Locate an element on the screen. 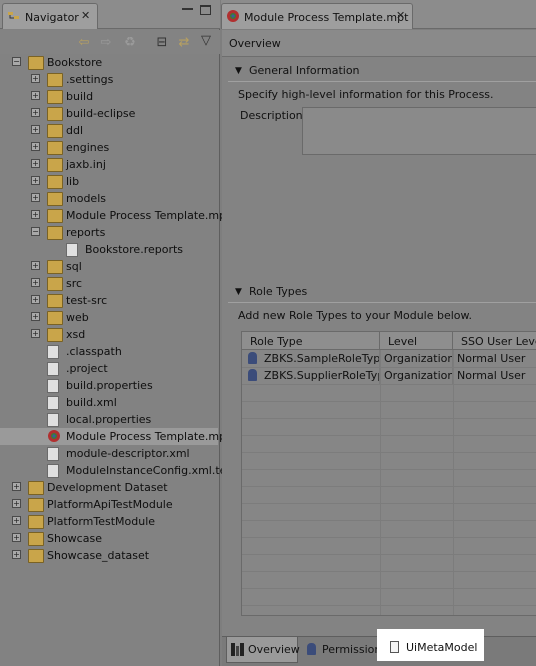  column-header-level: Level is located at coordinates (416, 341).